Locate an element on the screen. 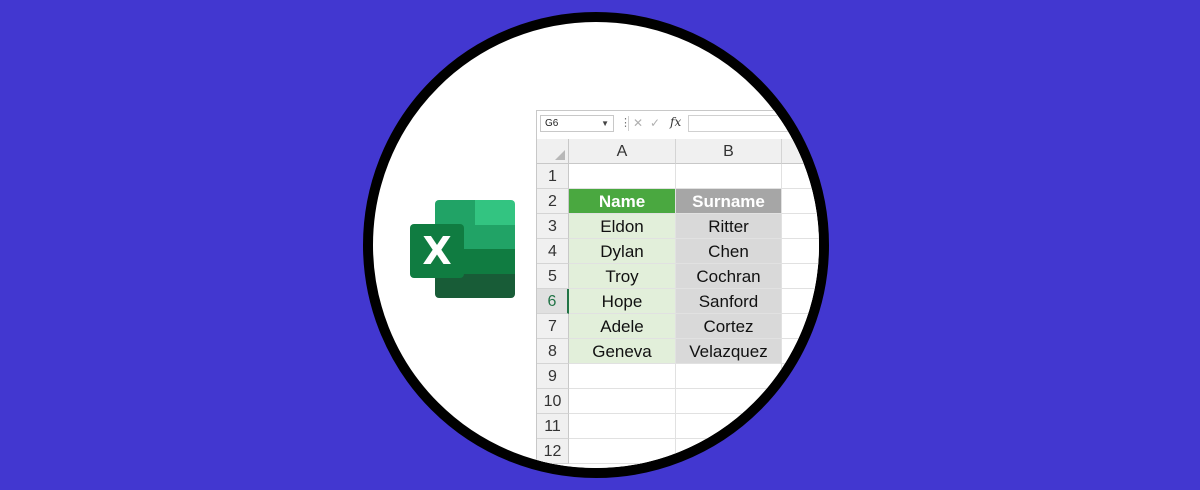  excel-logo-icon: X is located at coordinates (476, 255).